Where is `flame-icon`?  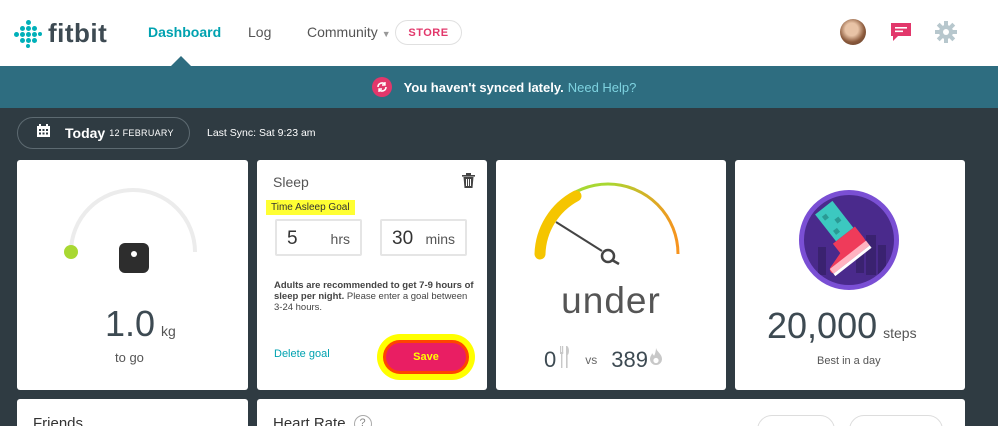
flame-icon is located at coordinates (656, 359).